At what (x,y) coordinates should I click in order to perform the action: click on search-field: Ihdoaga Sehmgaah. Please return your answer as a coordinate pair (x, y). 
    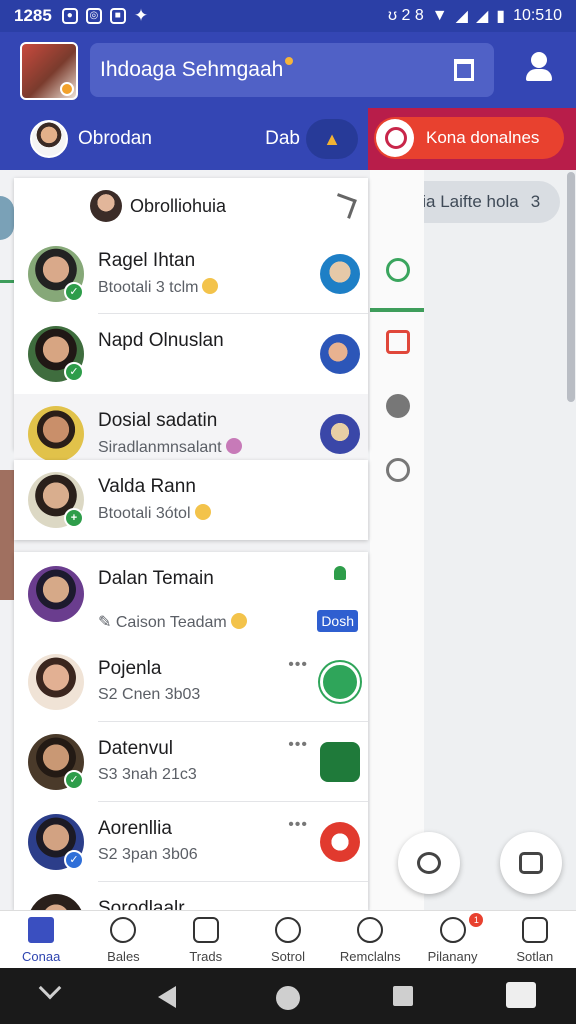
    Looking at the image, I should click on (292, 70).